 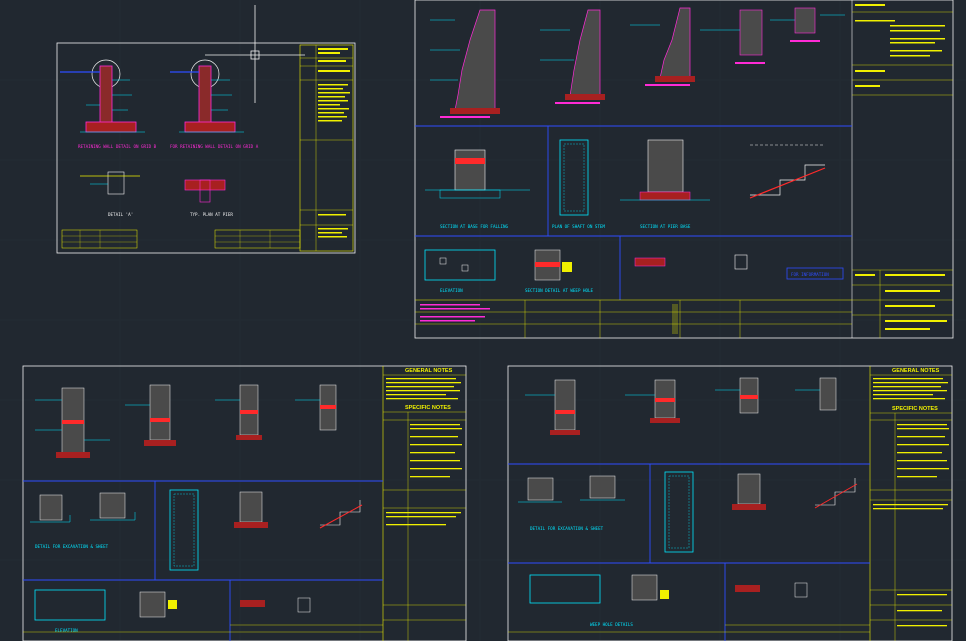 What do you see at coordinates (424, 504) in the screenshot?
I see `notes-block-bottom-left: GENERAL NOTES SPECIFIC NOTES` at bounding box center [424, 504].